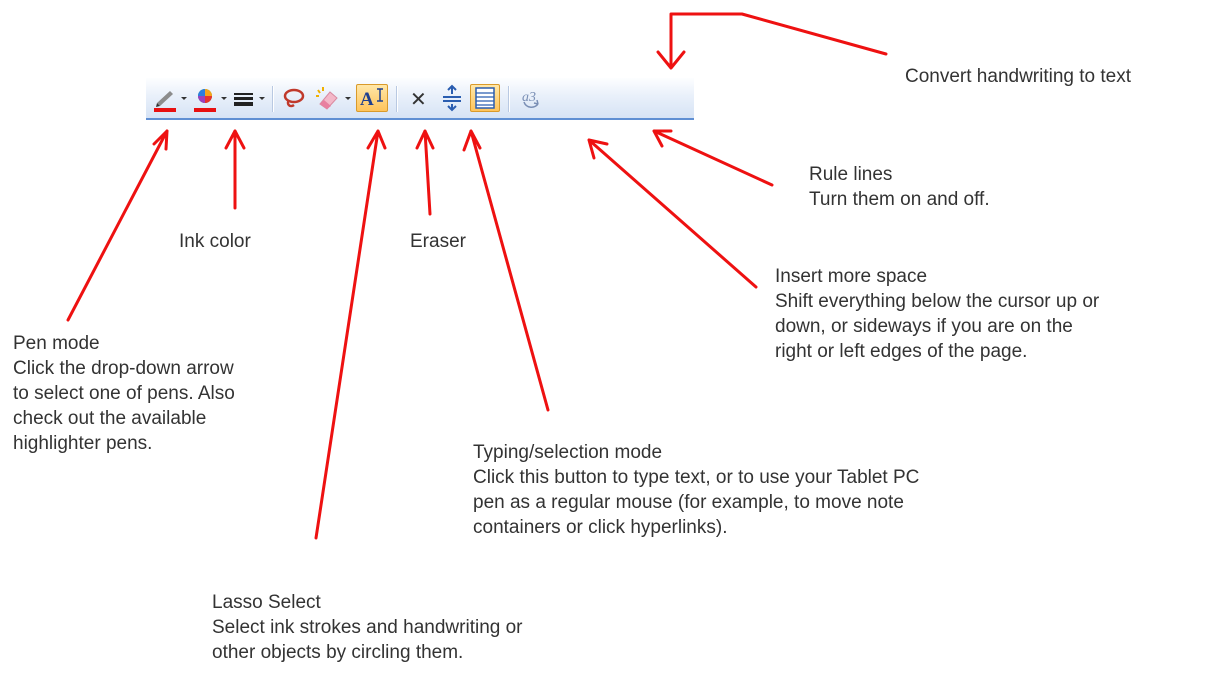 Image resolution: width=1228 pixels, height=679 pixels. I want to click on eraser-button, so click(328, 98).